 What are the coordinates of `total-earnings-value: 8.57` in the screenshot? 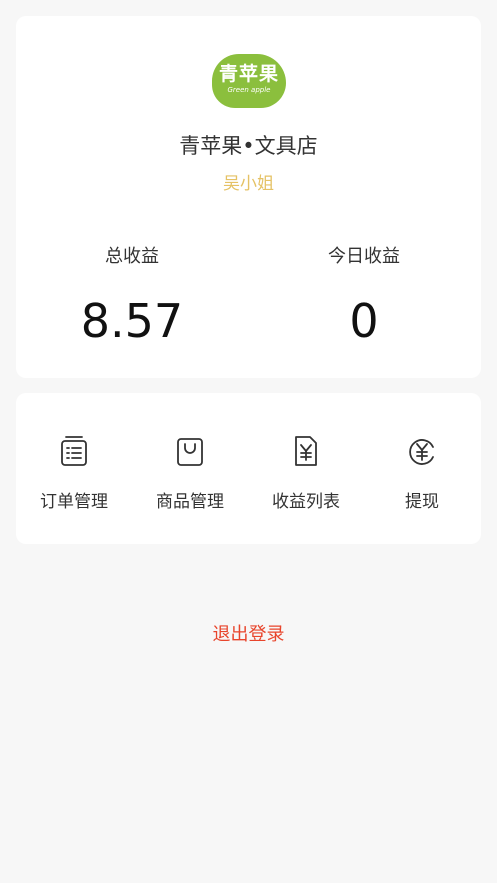 It's located at (132, 321).